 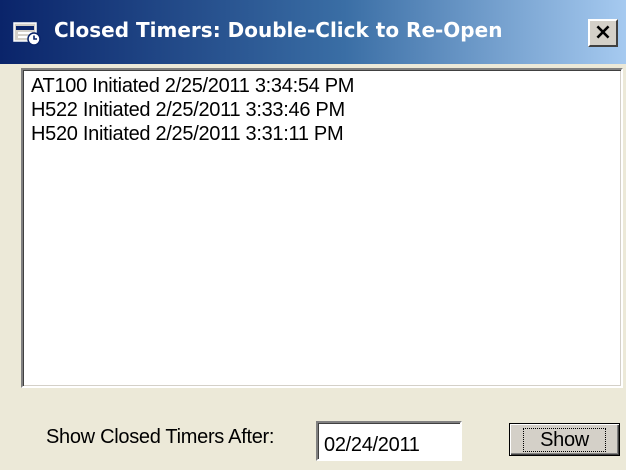 I want to click on title-bar: Closed Timers: Double-Click to Re-Open ×, so click(x=313, y=32).